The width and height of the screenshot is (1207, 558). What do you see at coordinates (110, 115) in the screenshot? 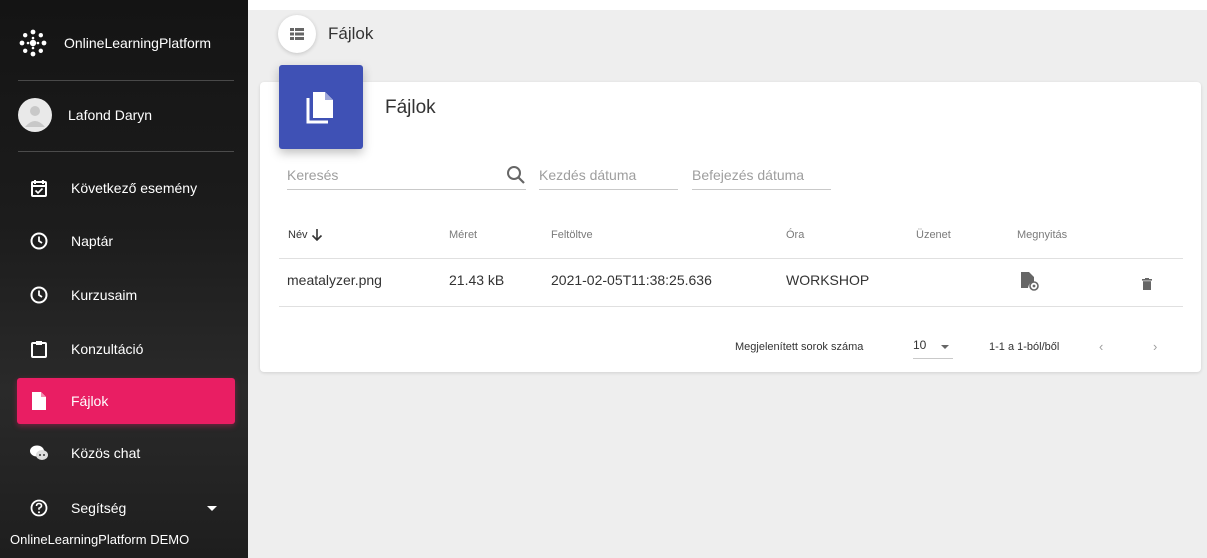
I see `user-name: Lafond Daryn` at bounding box center [110, 115].